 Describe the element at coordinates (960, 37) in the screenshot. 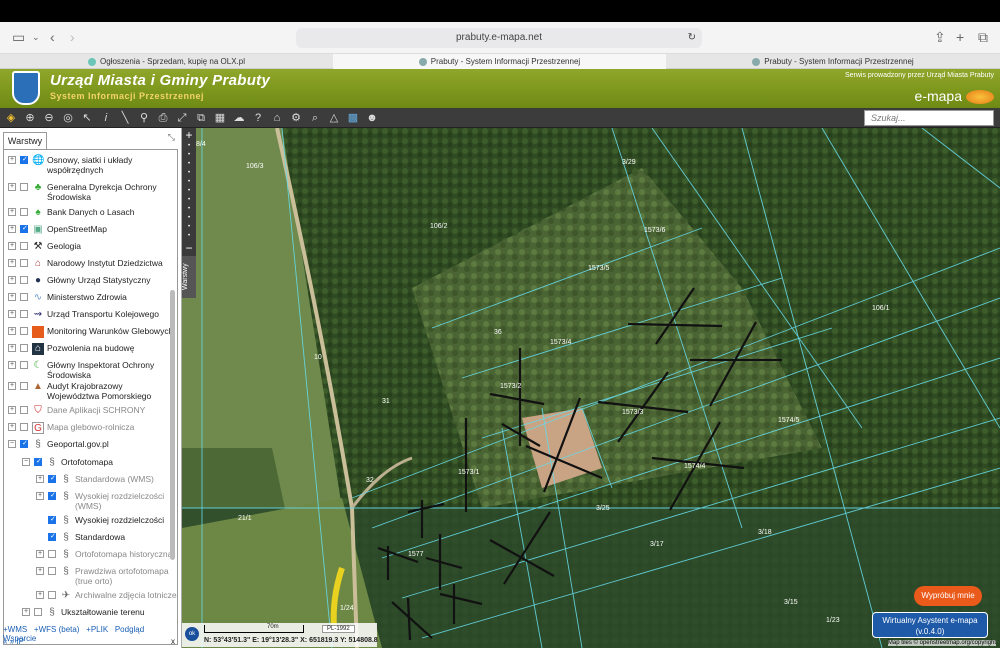

I see `new-tab-icon: +` at that location.